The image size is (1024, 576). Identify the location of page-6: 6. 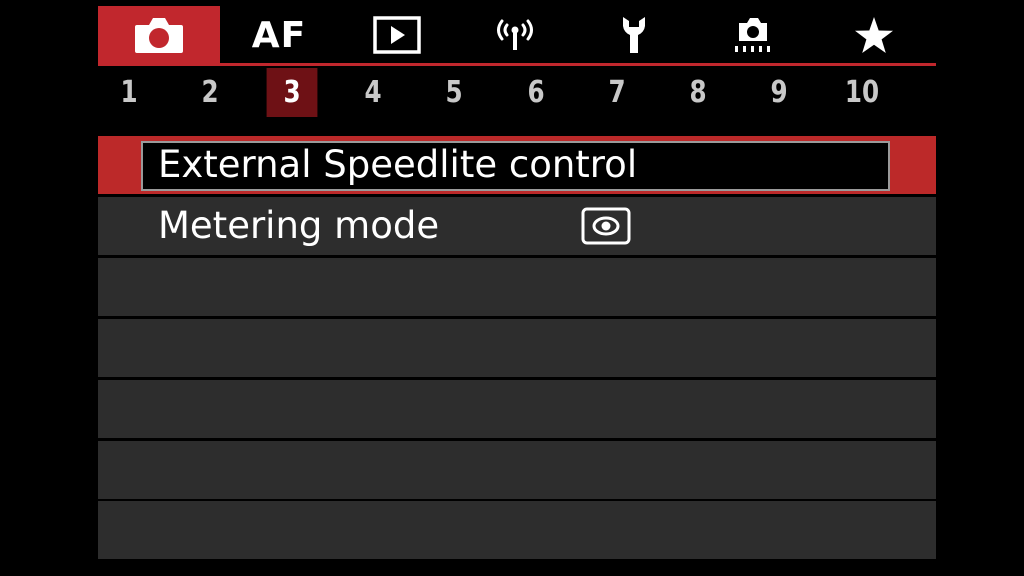
(536, 92).